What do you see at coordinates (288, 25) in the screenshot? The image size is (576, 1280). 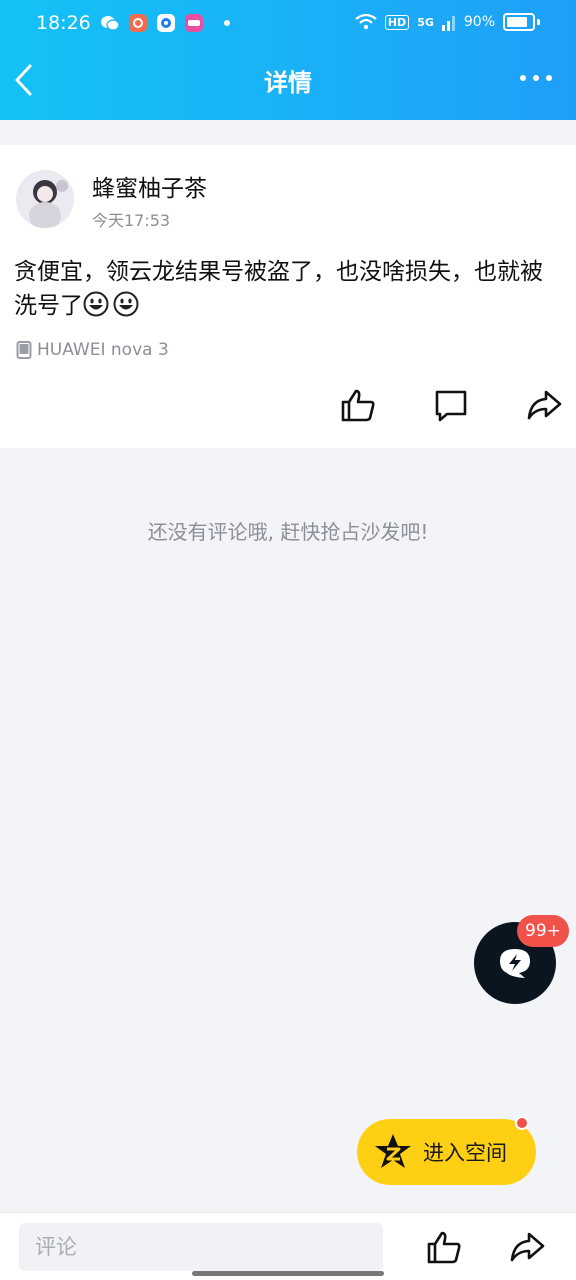 I see `status-bar: 18:26 HD 5G 90%` at bounding box center [288, 25].